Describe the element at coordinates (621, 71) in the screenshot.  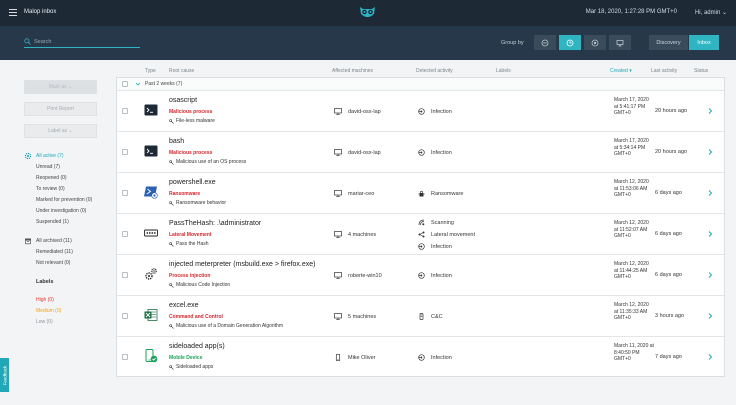
I see `column-created: Created ▾` at that location.